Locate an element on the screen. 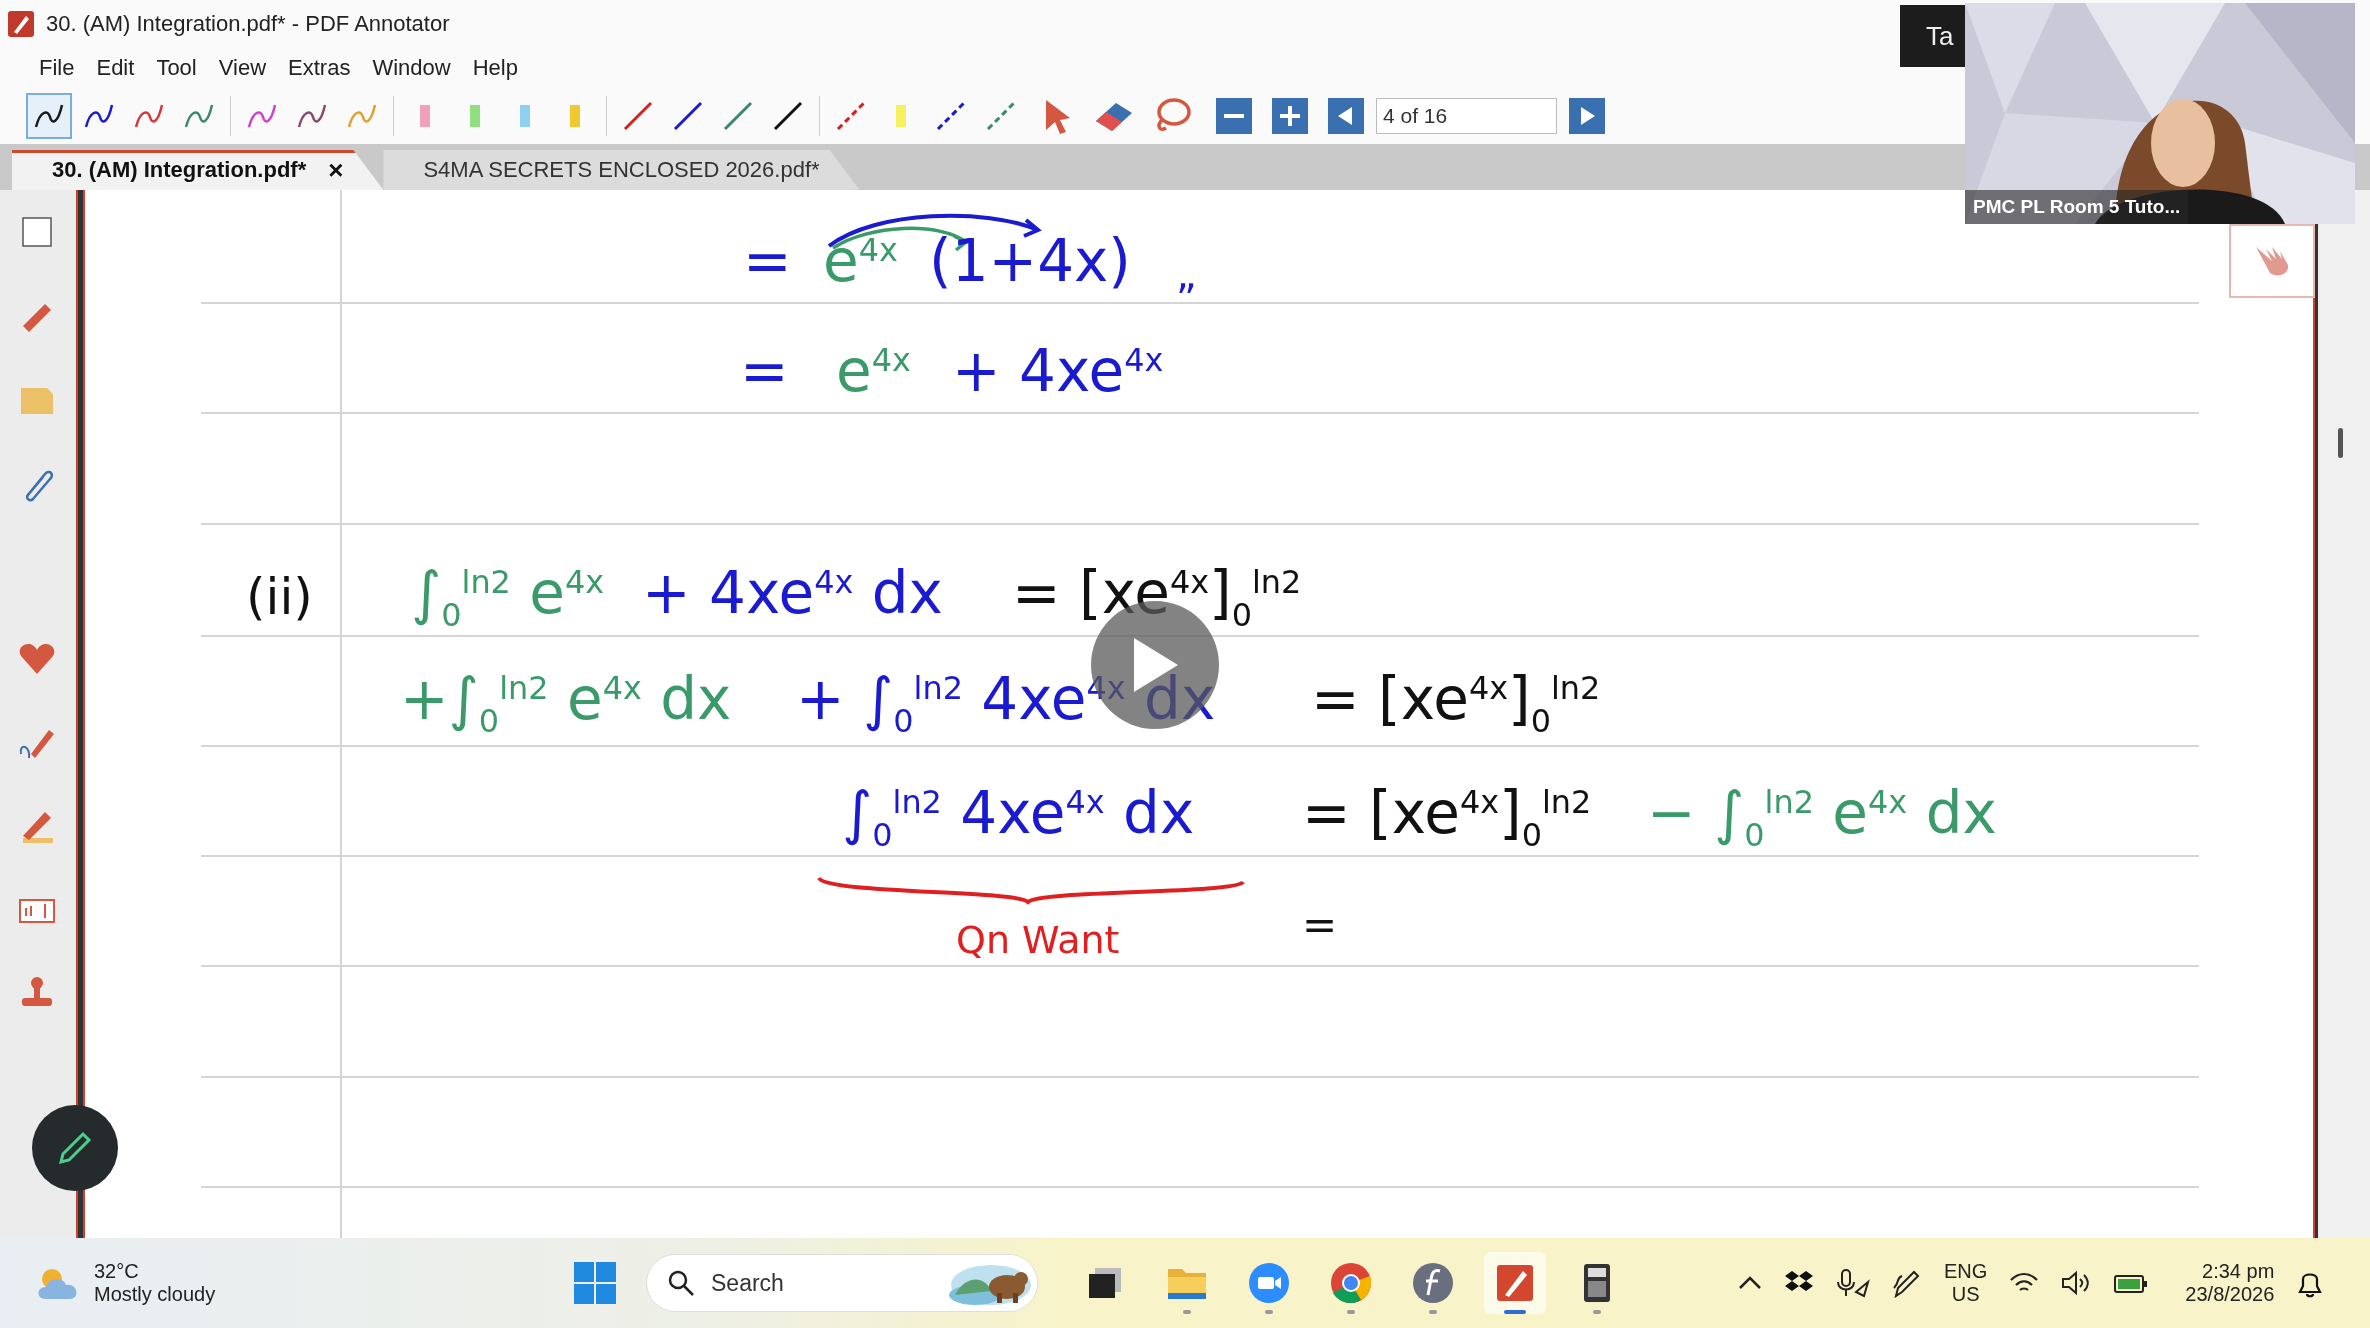  calculator-icon is located at coordinates (1597, 1283).